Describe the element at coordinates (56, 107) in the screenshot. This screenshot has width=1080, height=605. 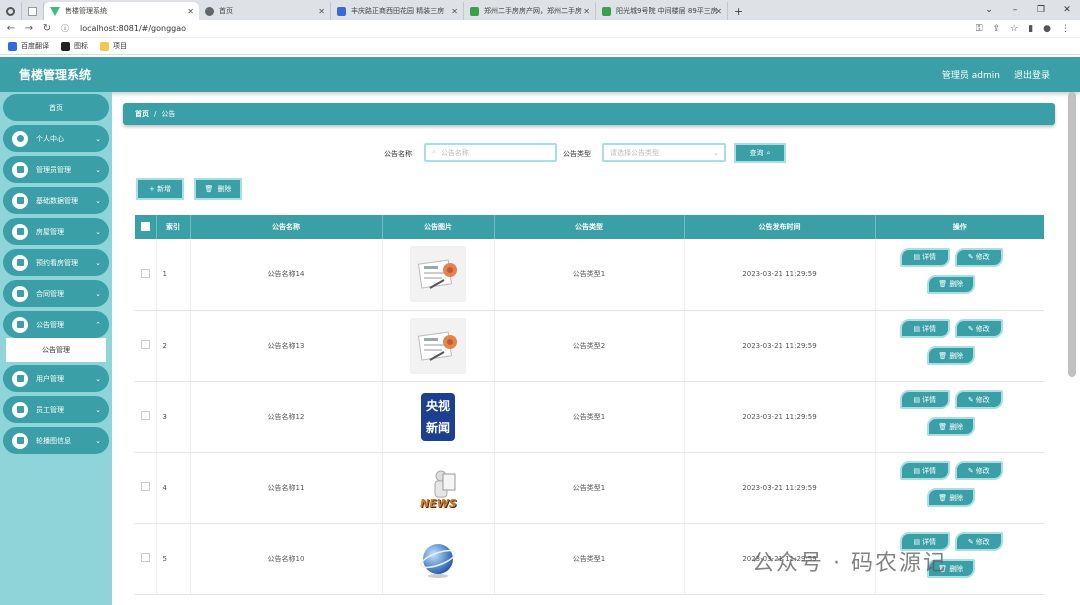
I see `sidebar-item-home: 首页` at that location.